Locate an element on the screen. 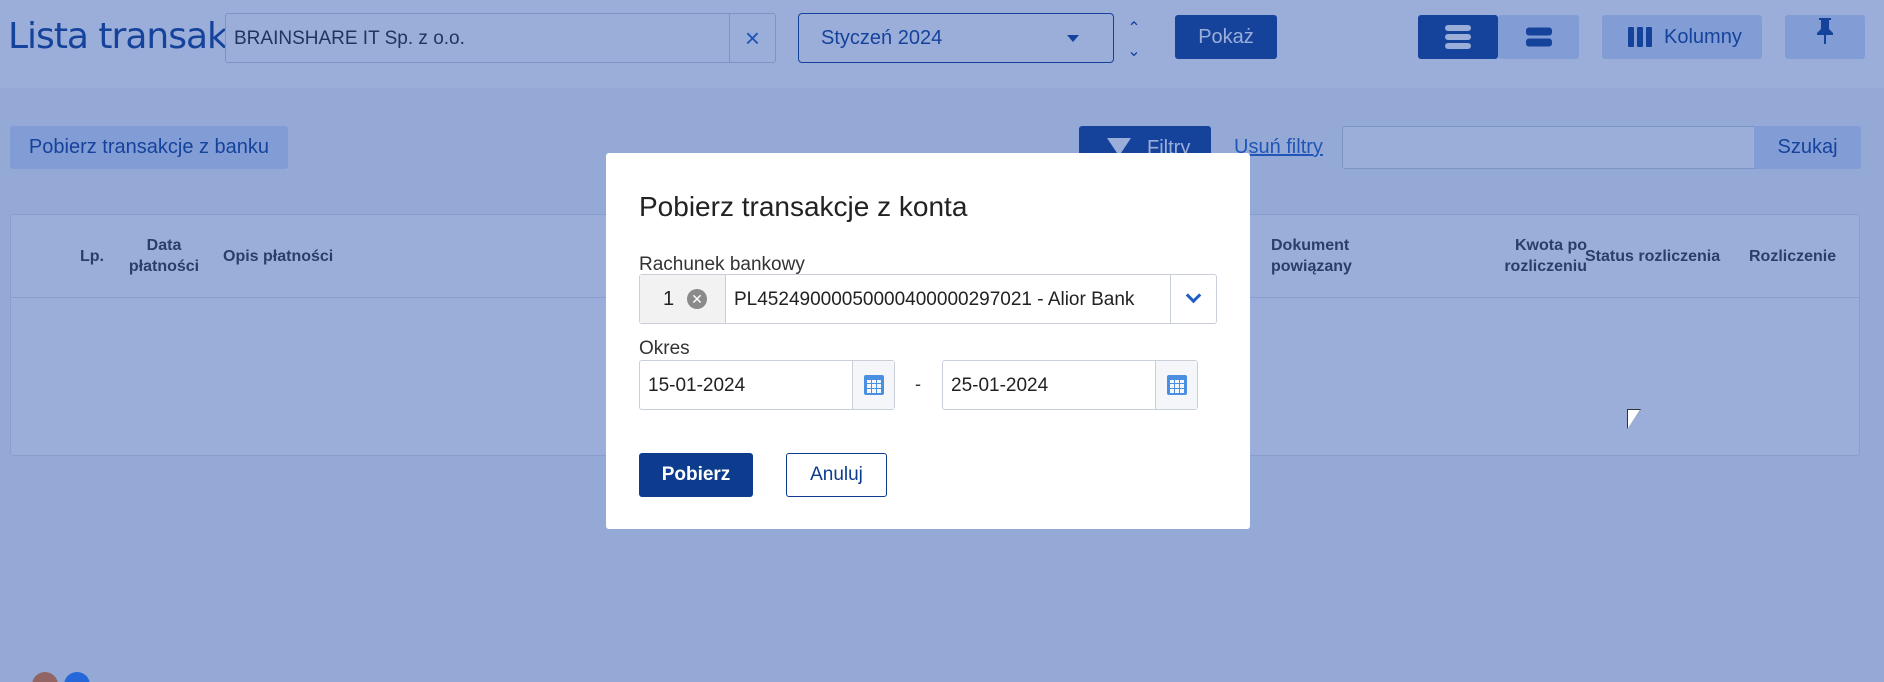 Image resolution: width=1884 pixels, height=682 pixels. date-from-field: 15-01-2024 is located at coordinates (767, 385).